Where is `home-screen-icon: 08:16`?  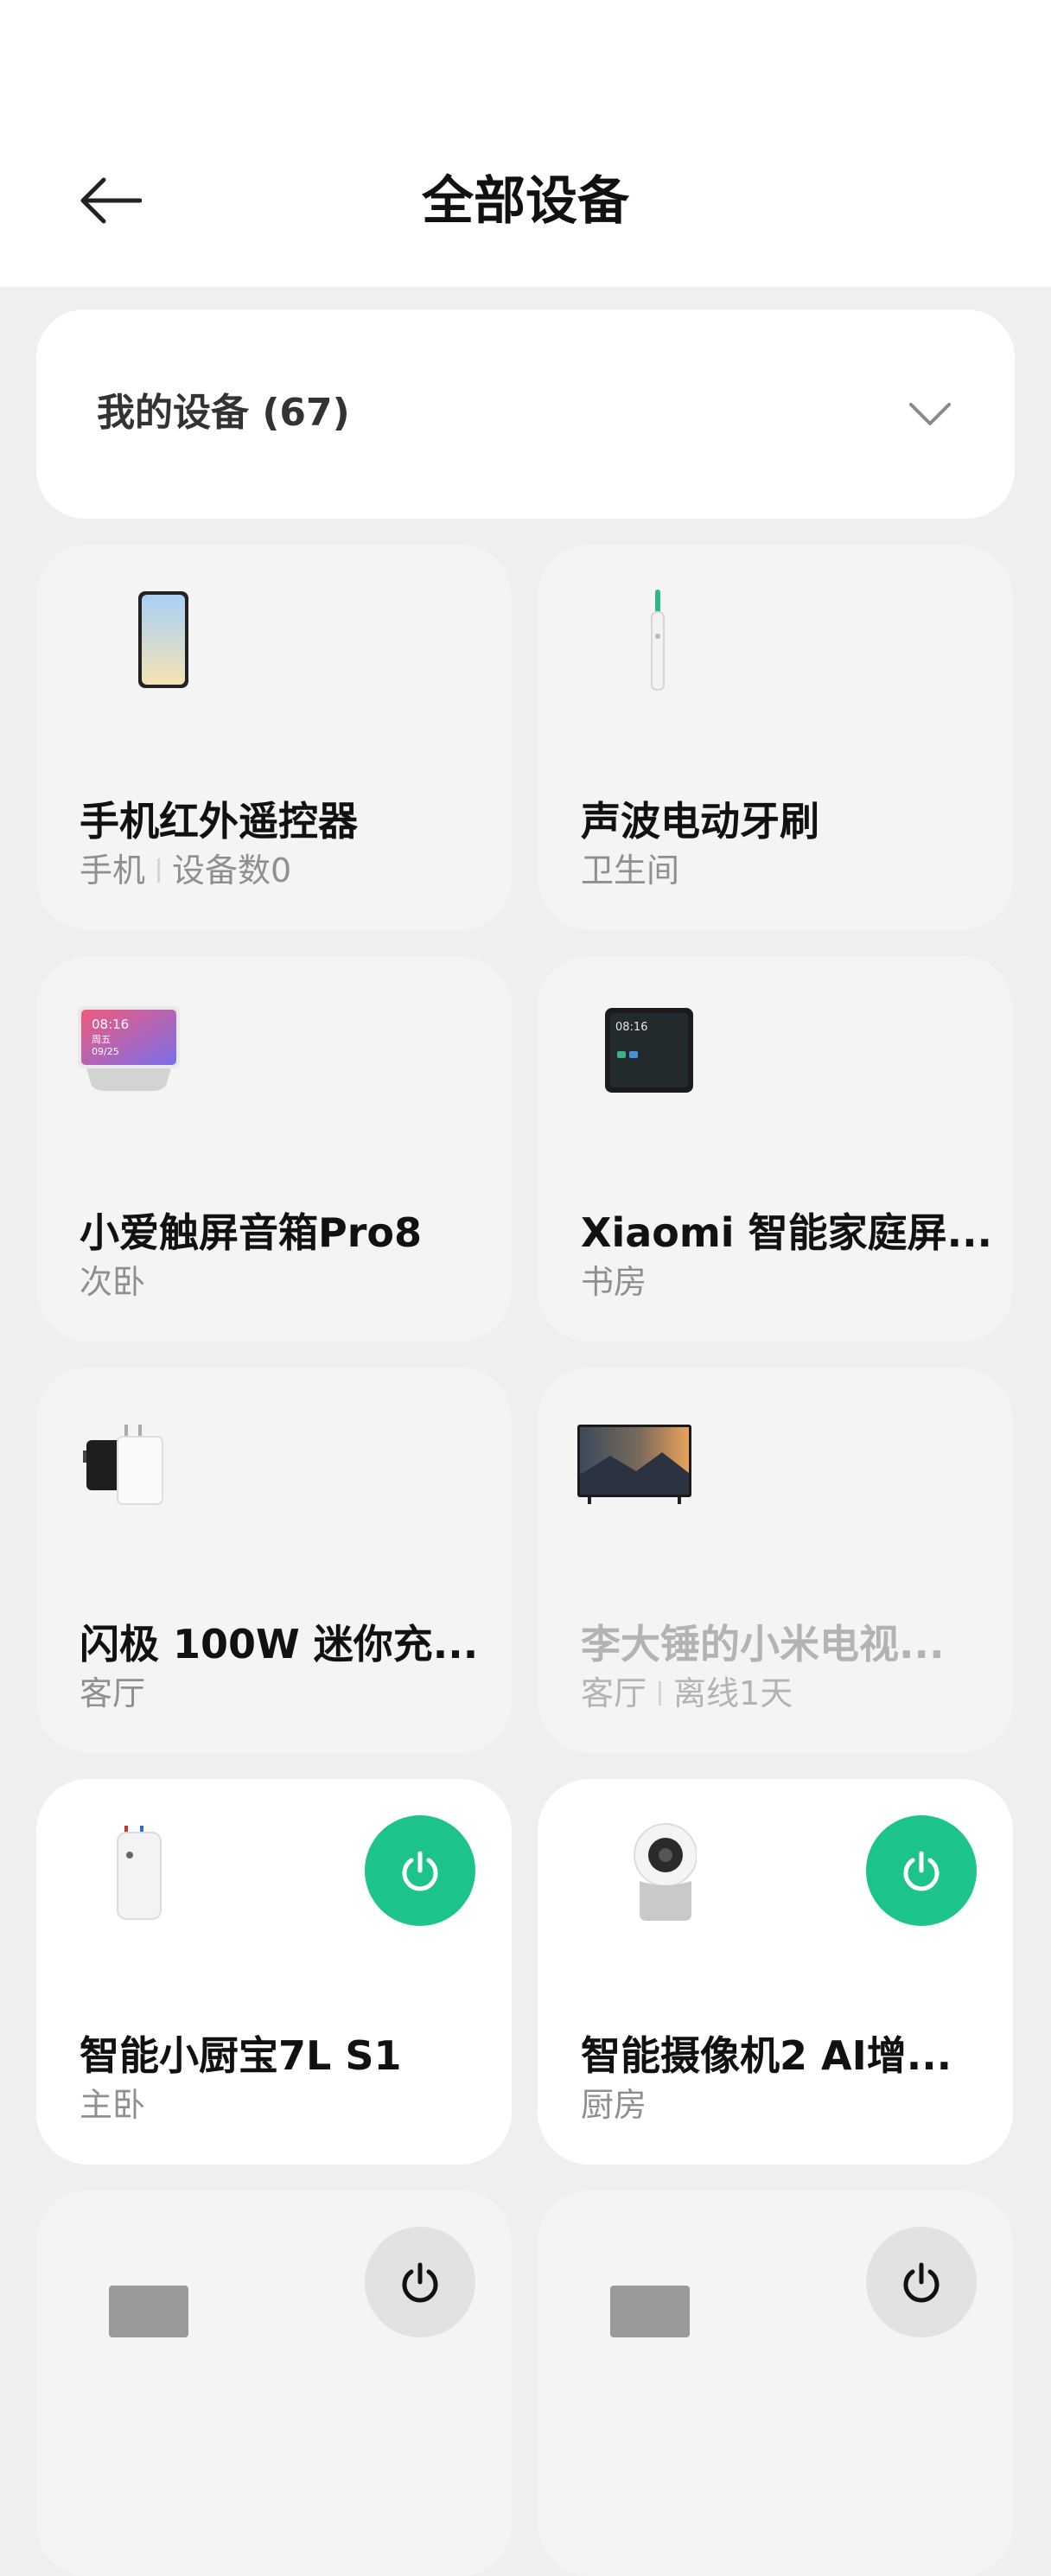 home-screen-icon: 08:16 is located at coordinates (649, 1050).